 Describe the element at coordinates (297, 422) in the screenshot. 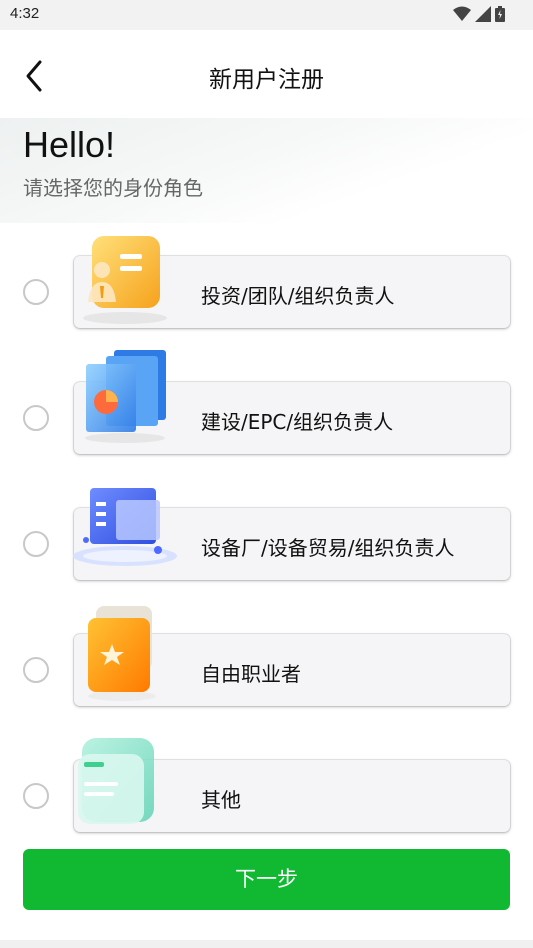

I see `option-label: 建设/EPC/组织负责人` at that location.